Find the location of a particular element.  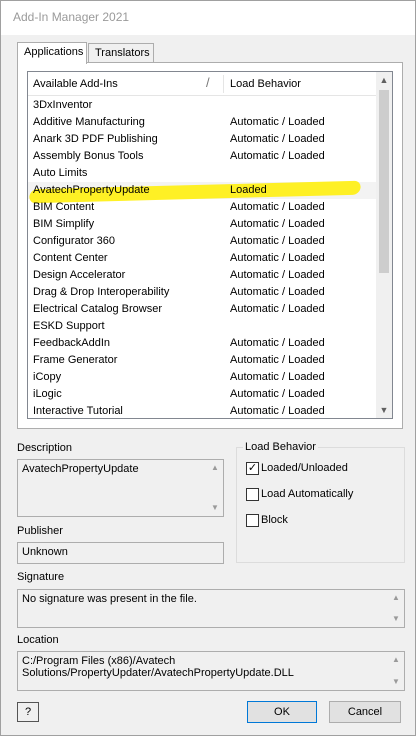

description-field: AvatechPropertyUpdate ▲ ▼ is located at coordinates (120, 488).